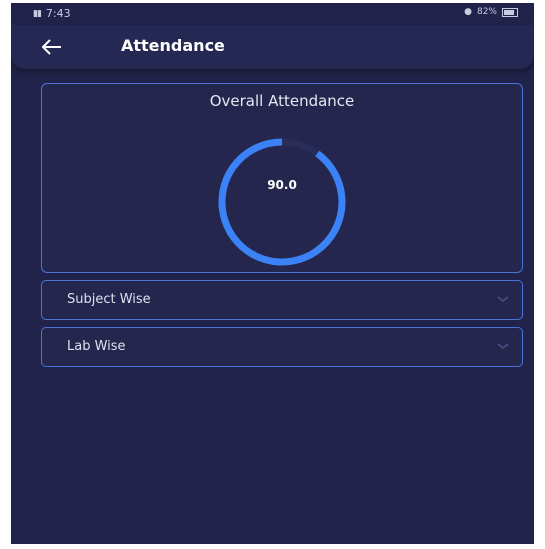 This screenshot has height=549, width=545. I want to click on status-left: ▮▮ 7:43, so click(52, 13).